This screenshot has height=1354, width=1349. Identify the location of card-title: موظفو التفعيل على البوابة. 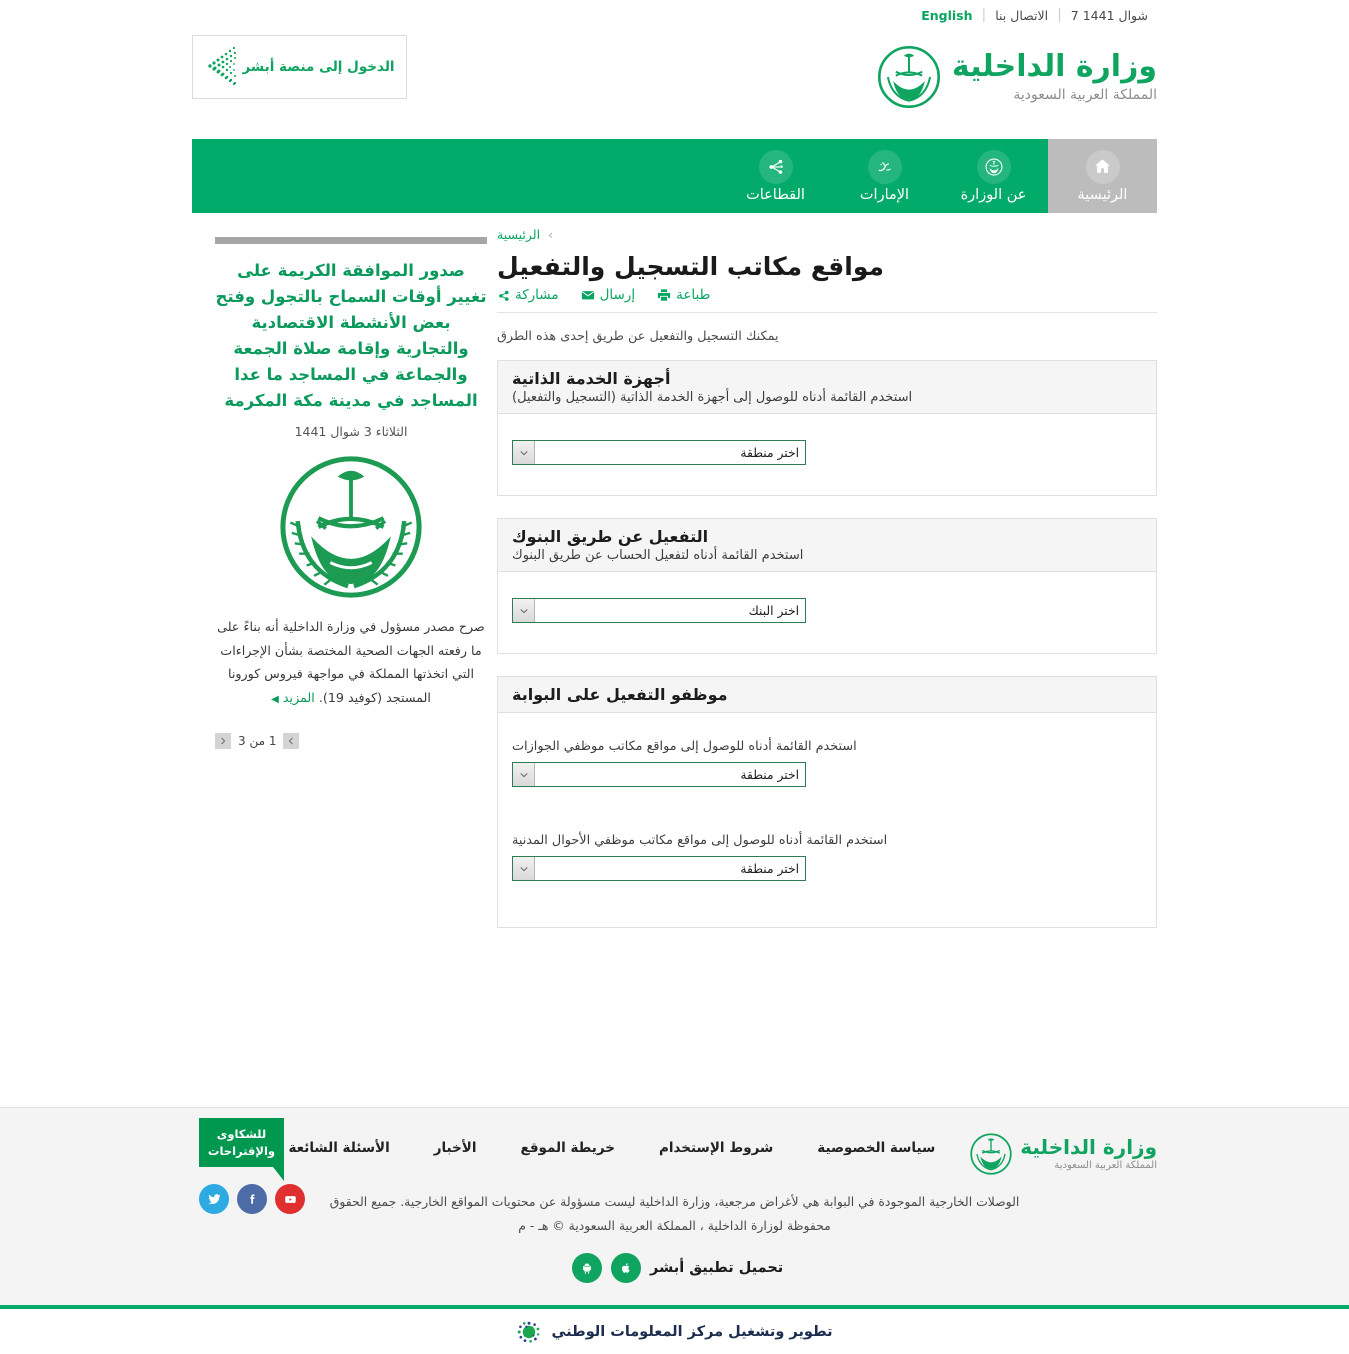
(620, 694).